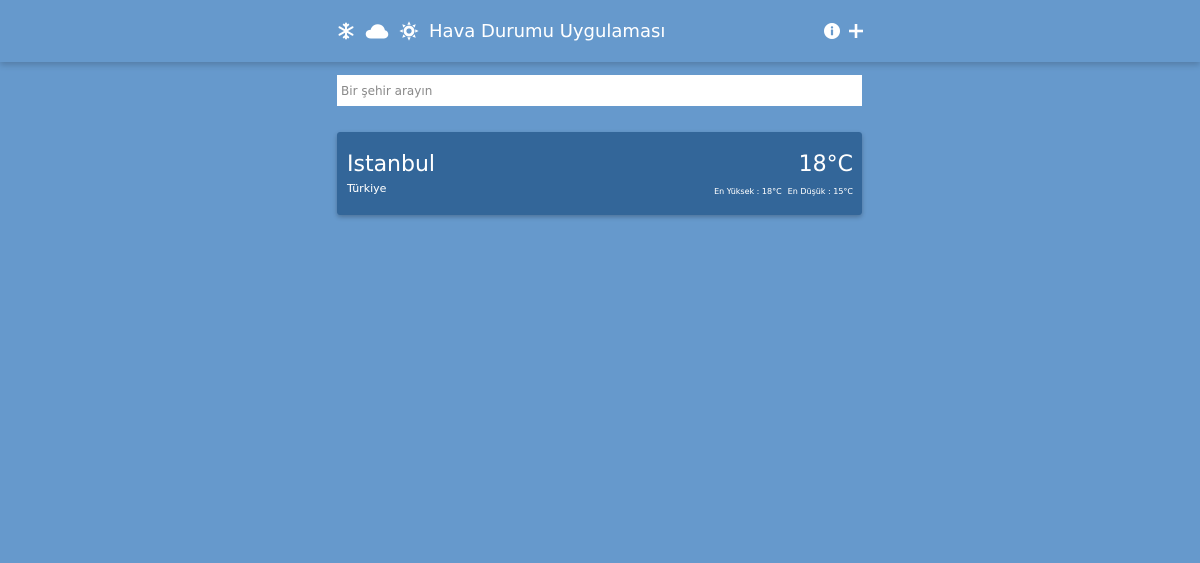 The width and height of the screenshot is (1200, 563). Describe the element at coordinates (748, 191) in the screenshot. I see `high-temperature: En Yüksek : 18°C` at that location.